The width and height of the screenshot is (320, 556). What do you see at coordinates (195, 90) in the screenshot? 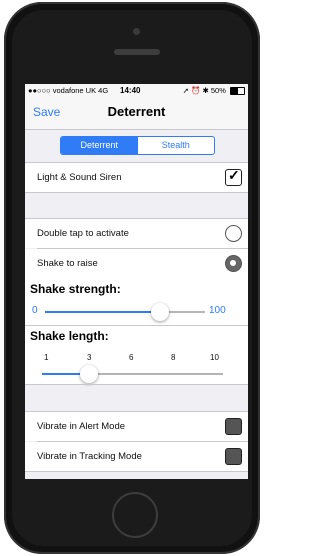
I see `status-icons: ➚ ⏰ ✱` at bounding box center [195, 90].